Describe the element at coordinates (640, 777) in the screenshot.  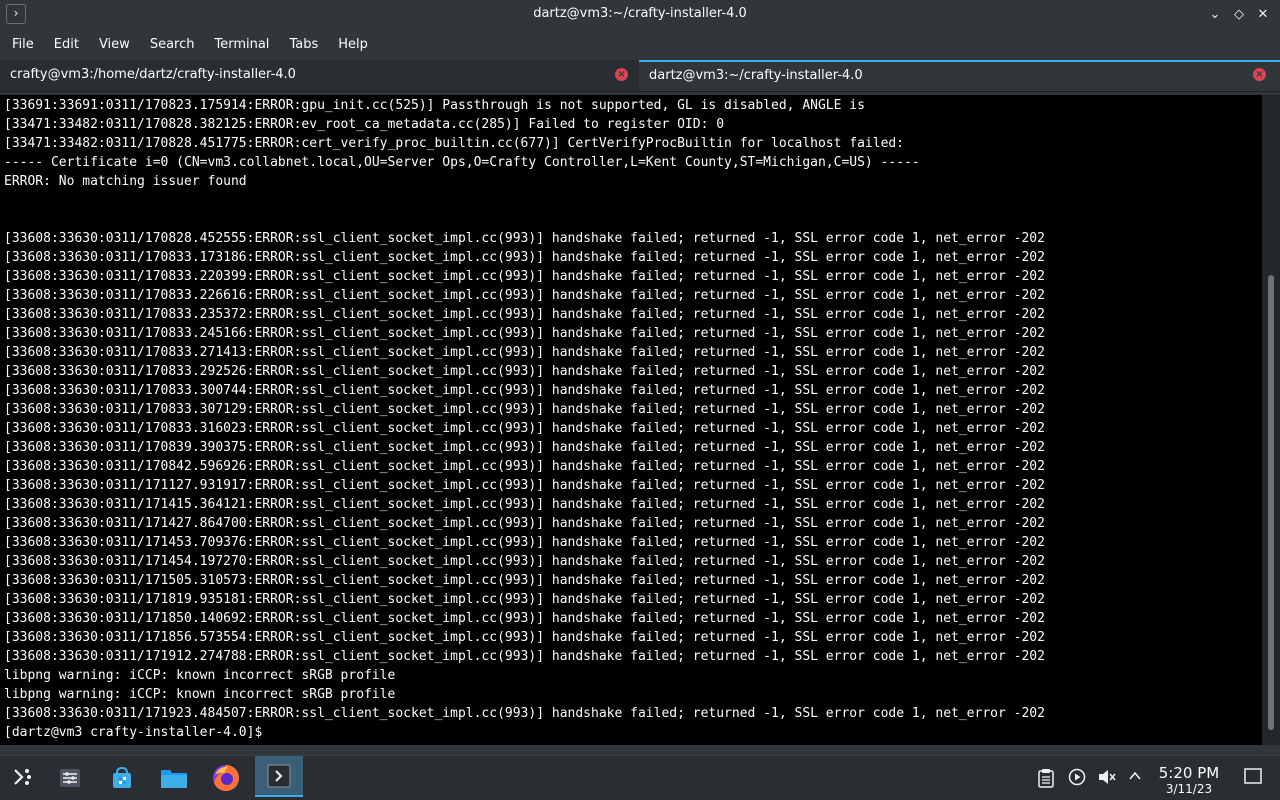
I see `taskbar: 5:20 PM 3/11/23` at that location.